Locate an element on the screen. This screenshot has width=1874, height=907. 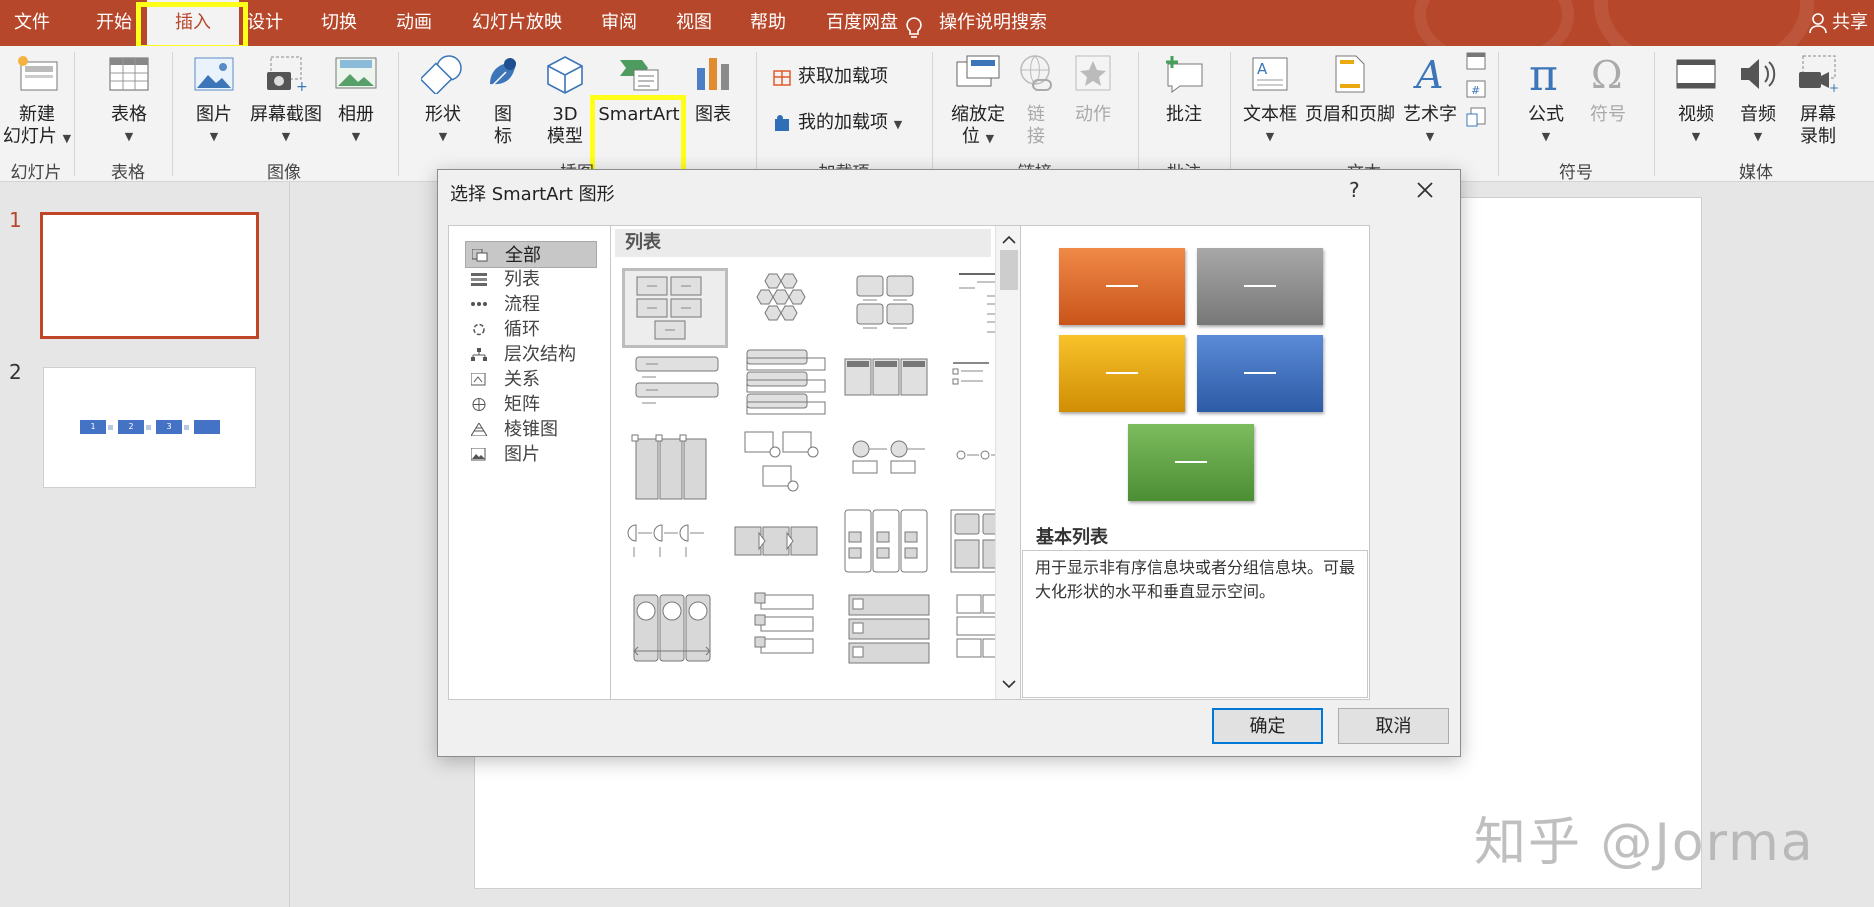
category-picture: 图片 is located at coordinates (531, 454).